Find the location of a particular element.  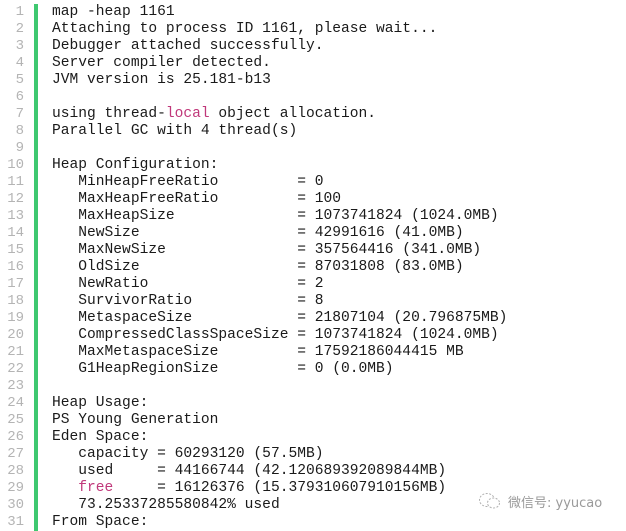

line-text: capacity = 60293120 (57.5MB) is located at coordinates (188, 454).